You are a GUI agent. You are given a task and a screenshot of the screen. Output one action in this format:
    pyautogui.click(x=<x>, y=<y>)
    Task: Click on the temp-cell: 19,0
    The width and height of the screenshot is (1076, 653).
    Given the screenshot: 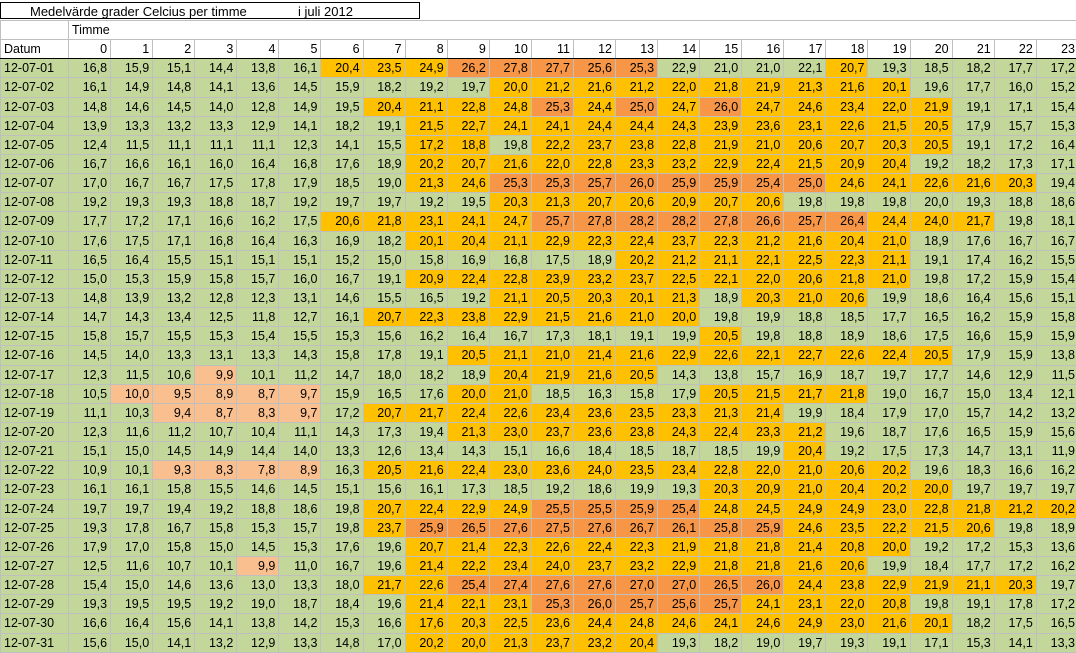 What is the action you would take?
    pyautogui.click(x=384, y=183)
    